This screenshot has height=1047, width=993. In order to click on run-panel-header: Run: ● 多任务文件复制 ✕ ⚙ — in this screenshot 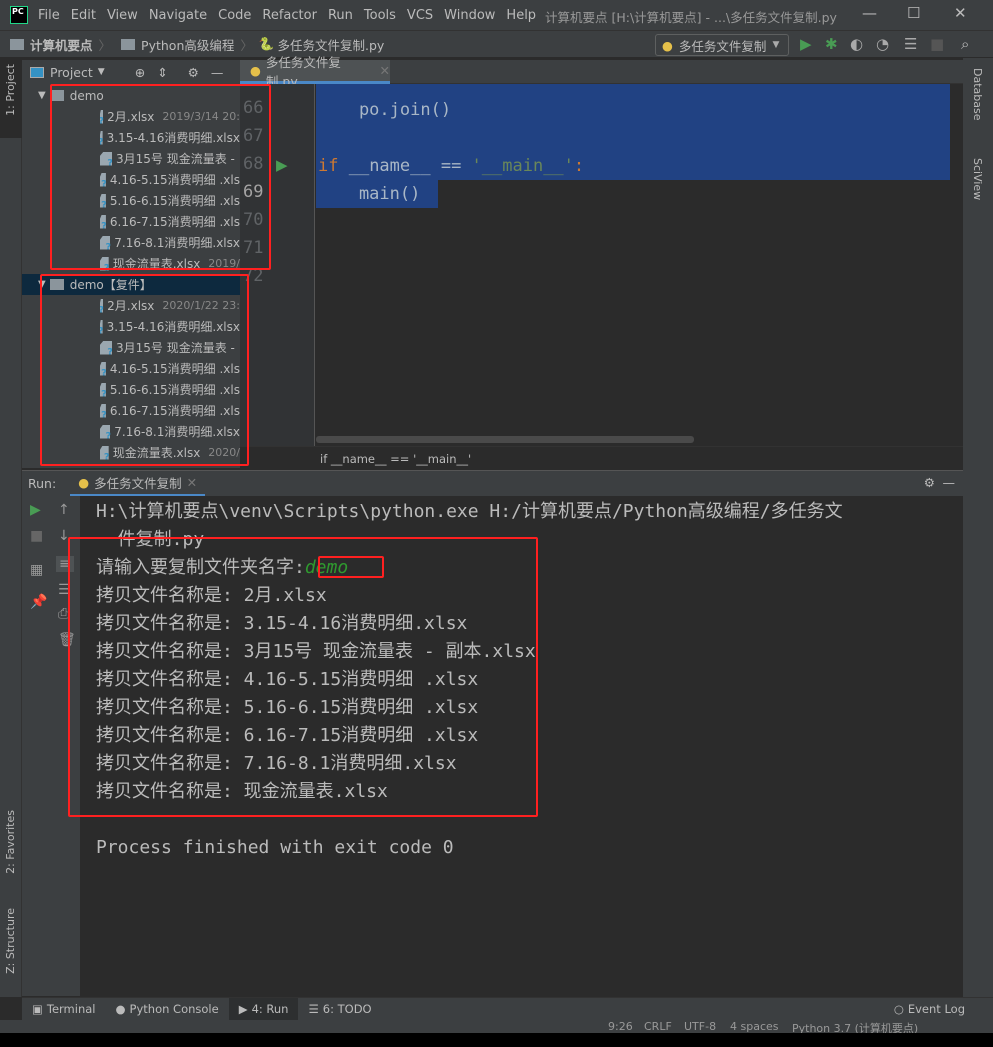, I will do `click(492, 483)`.